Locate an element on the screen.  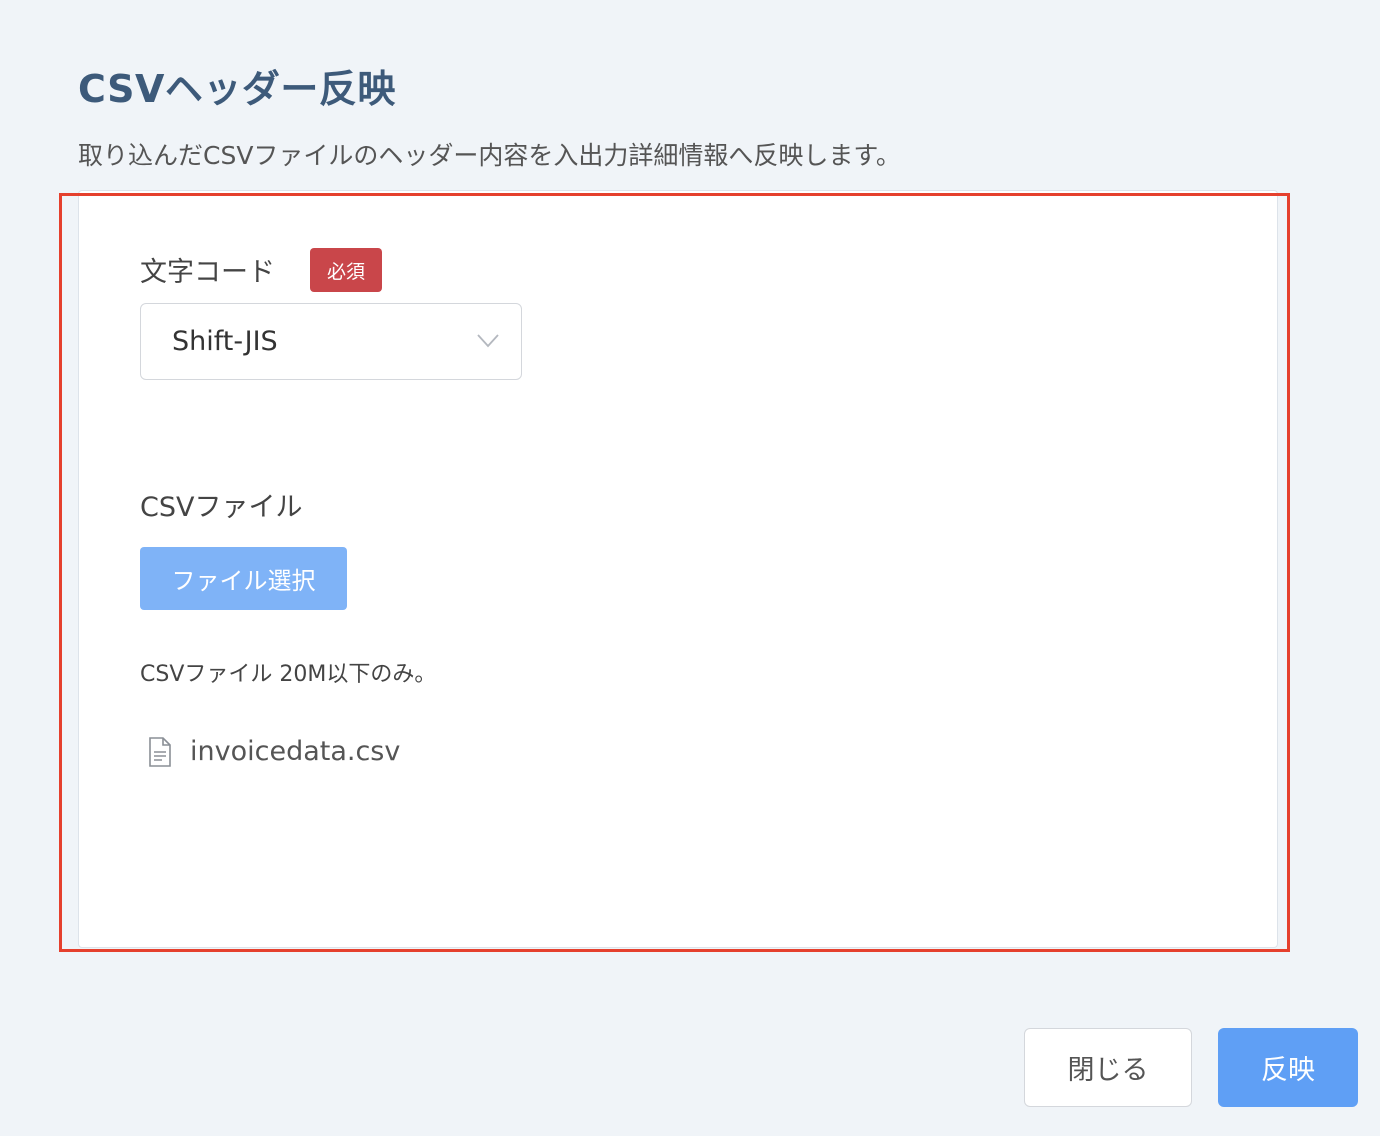
page-title: CSVヘッダー反映 is located at coordinates (237, 89).